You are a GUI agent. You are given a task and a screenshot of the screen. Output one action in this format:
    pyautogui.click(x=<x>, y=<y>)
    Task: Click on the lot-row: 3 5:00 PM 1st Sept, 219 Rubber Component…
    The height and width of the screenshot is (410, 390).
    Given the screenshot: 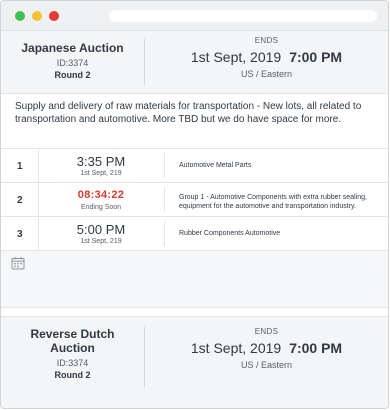 What is the action you would take?
    pyautogui.click(x=194, y=234)
    